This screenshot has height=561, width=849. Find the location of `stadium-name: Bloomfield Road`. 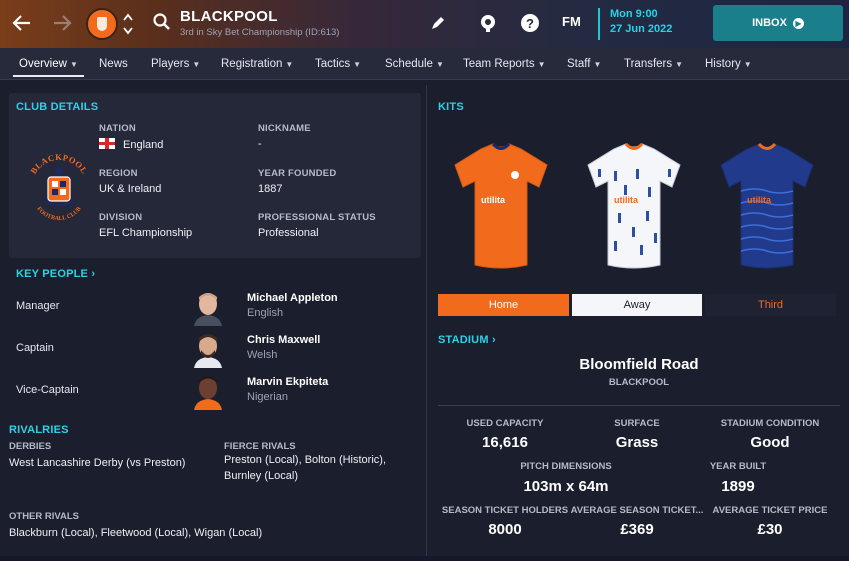

stadium-name: Bloomfield Road is located at coordinates (639, 364).